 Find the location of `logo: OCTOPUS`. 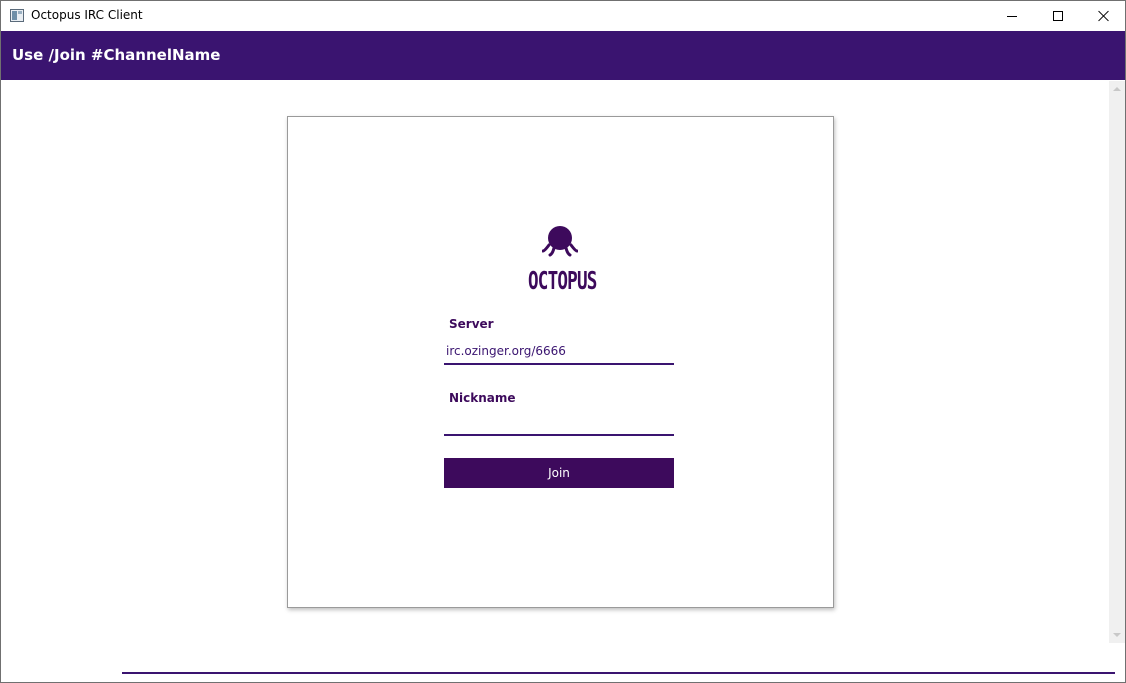

logo: OCTOPUS is located at coordinates (560, 260).